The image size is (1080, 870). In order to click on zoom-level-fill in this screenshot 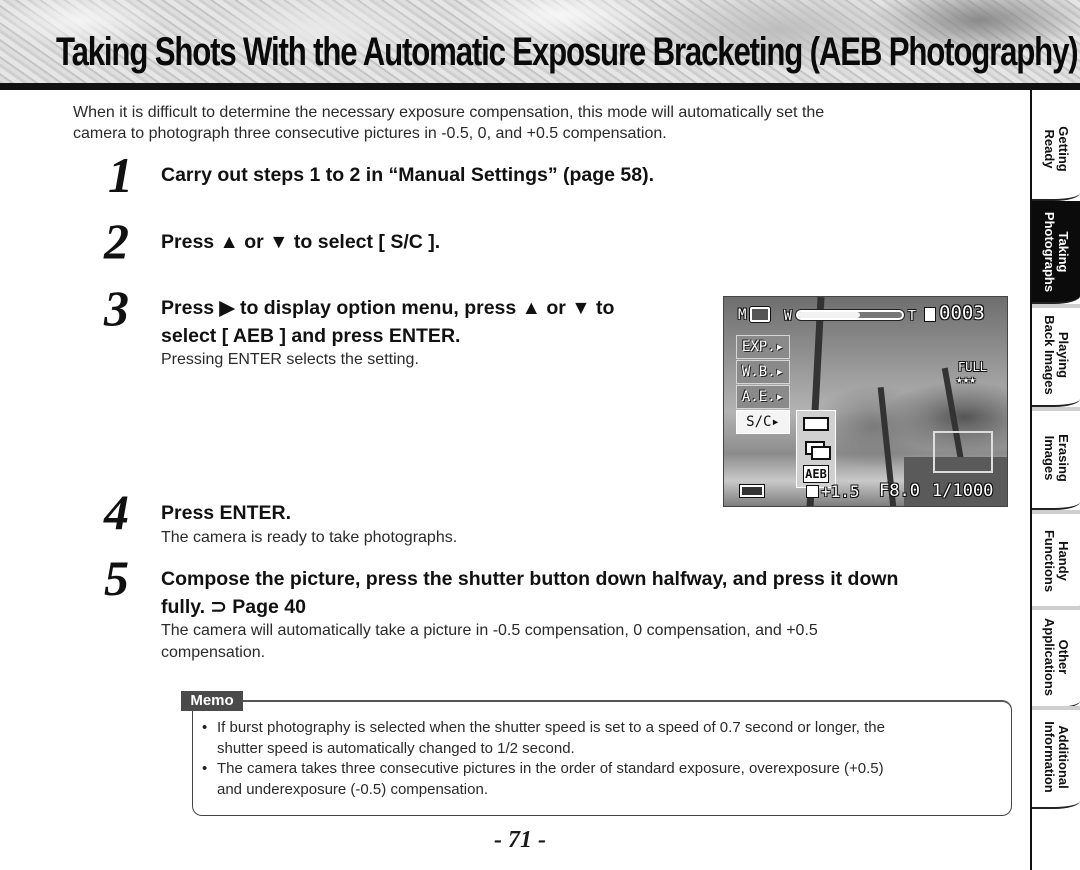, I will do `click(829, 315)`.